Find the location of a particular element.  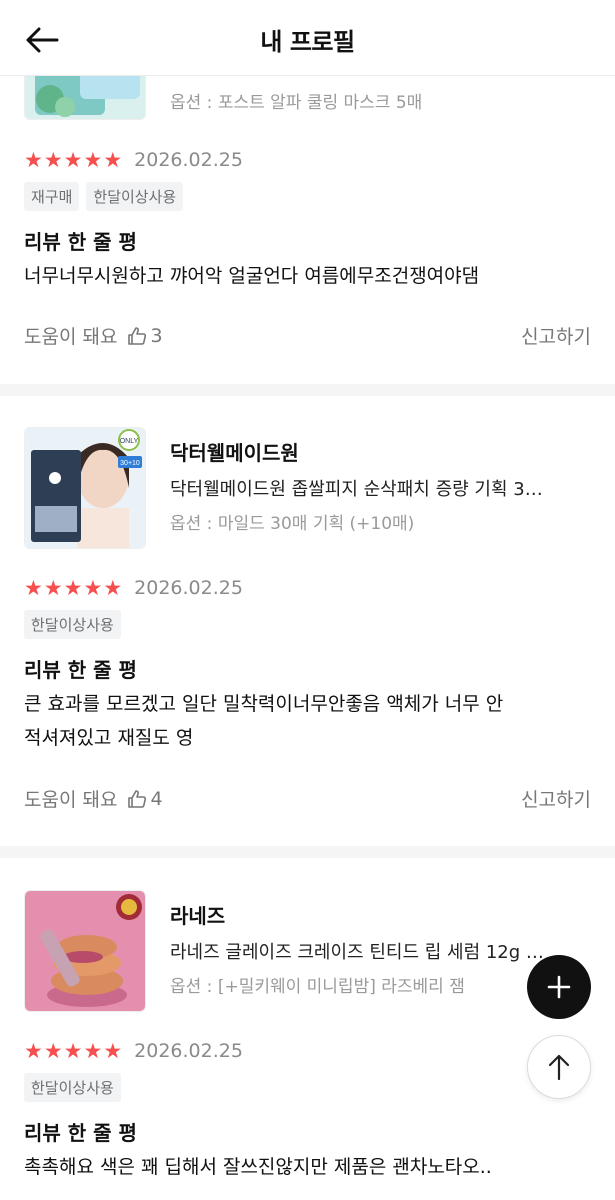

helpful-button: 도움이 돼요 4 is located at coordinates (93, 798).